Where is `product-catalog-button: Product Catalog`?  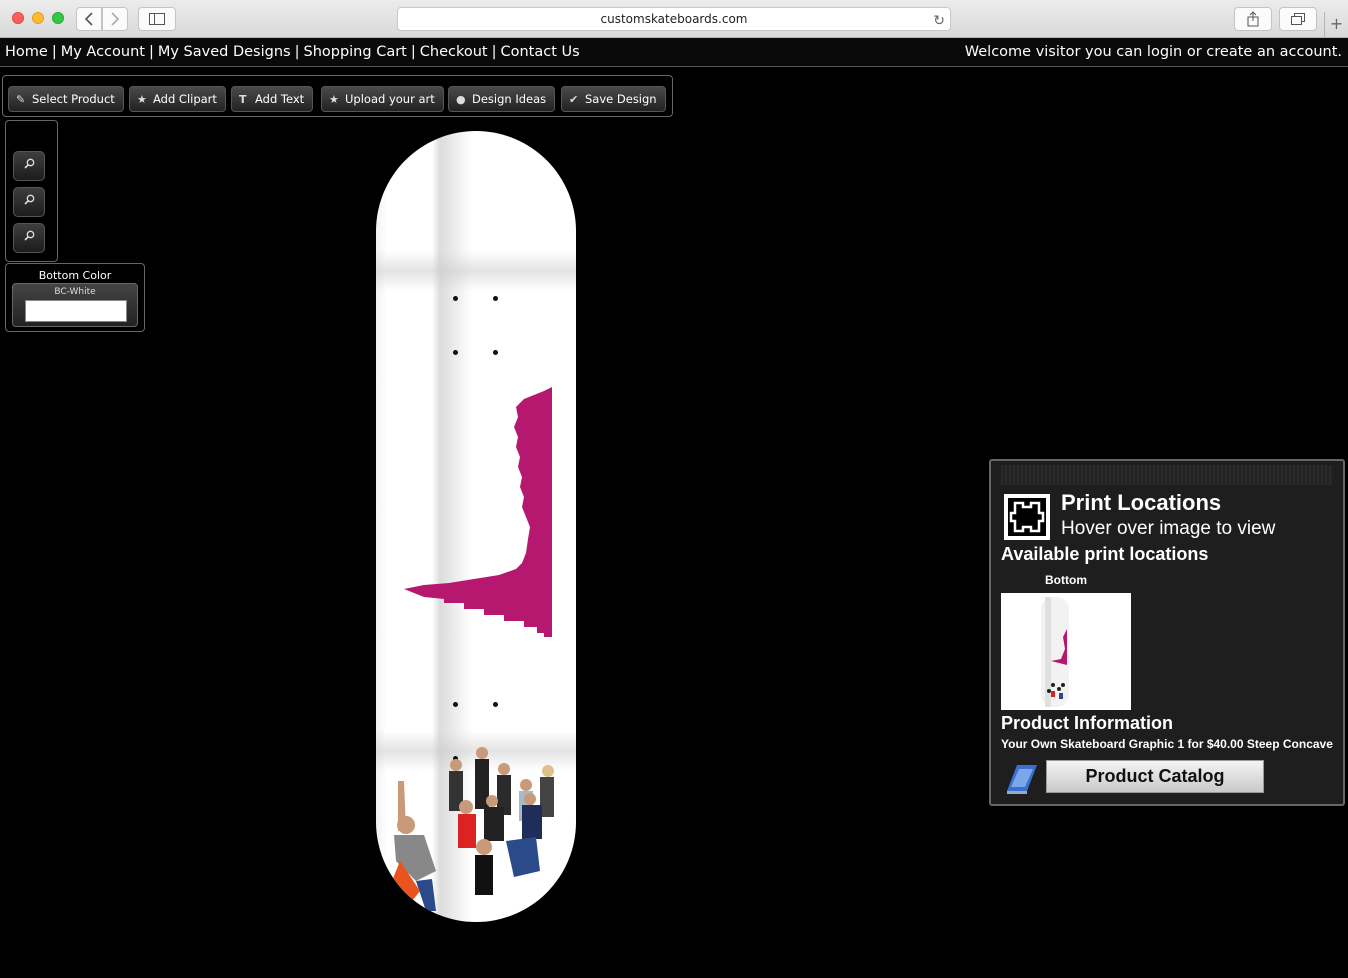 product-catalog-button: Product Catalog is located at coordinates (1155, 776).